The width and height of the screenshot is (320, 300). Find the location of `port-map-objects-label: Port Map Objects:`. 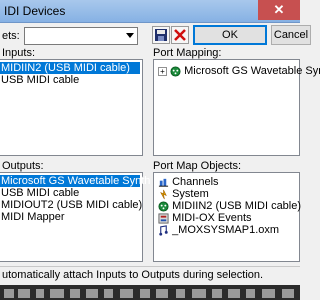

port-map-objects-label: Port Map Objects: is located at coordinates (197, 166).